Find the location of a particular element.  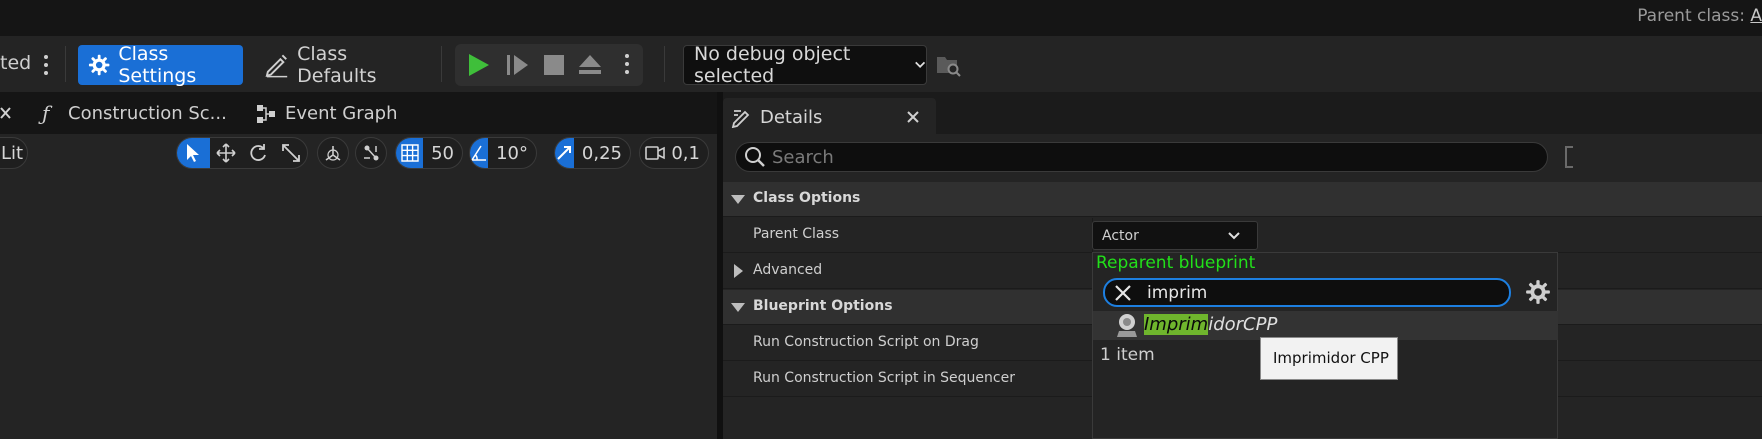

class-options-label: Class Options is located at coordinates (807, 198).